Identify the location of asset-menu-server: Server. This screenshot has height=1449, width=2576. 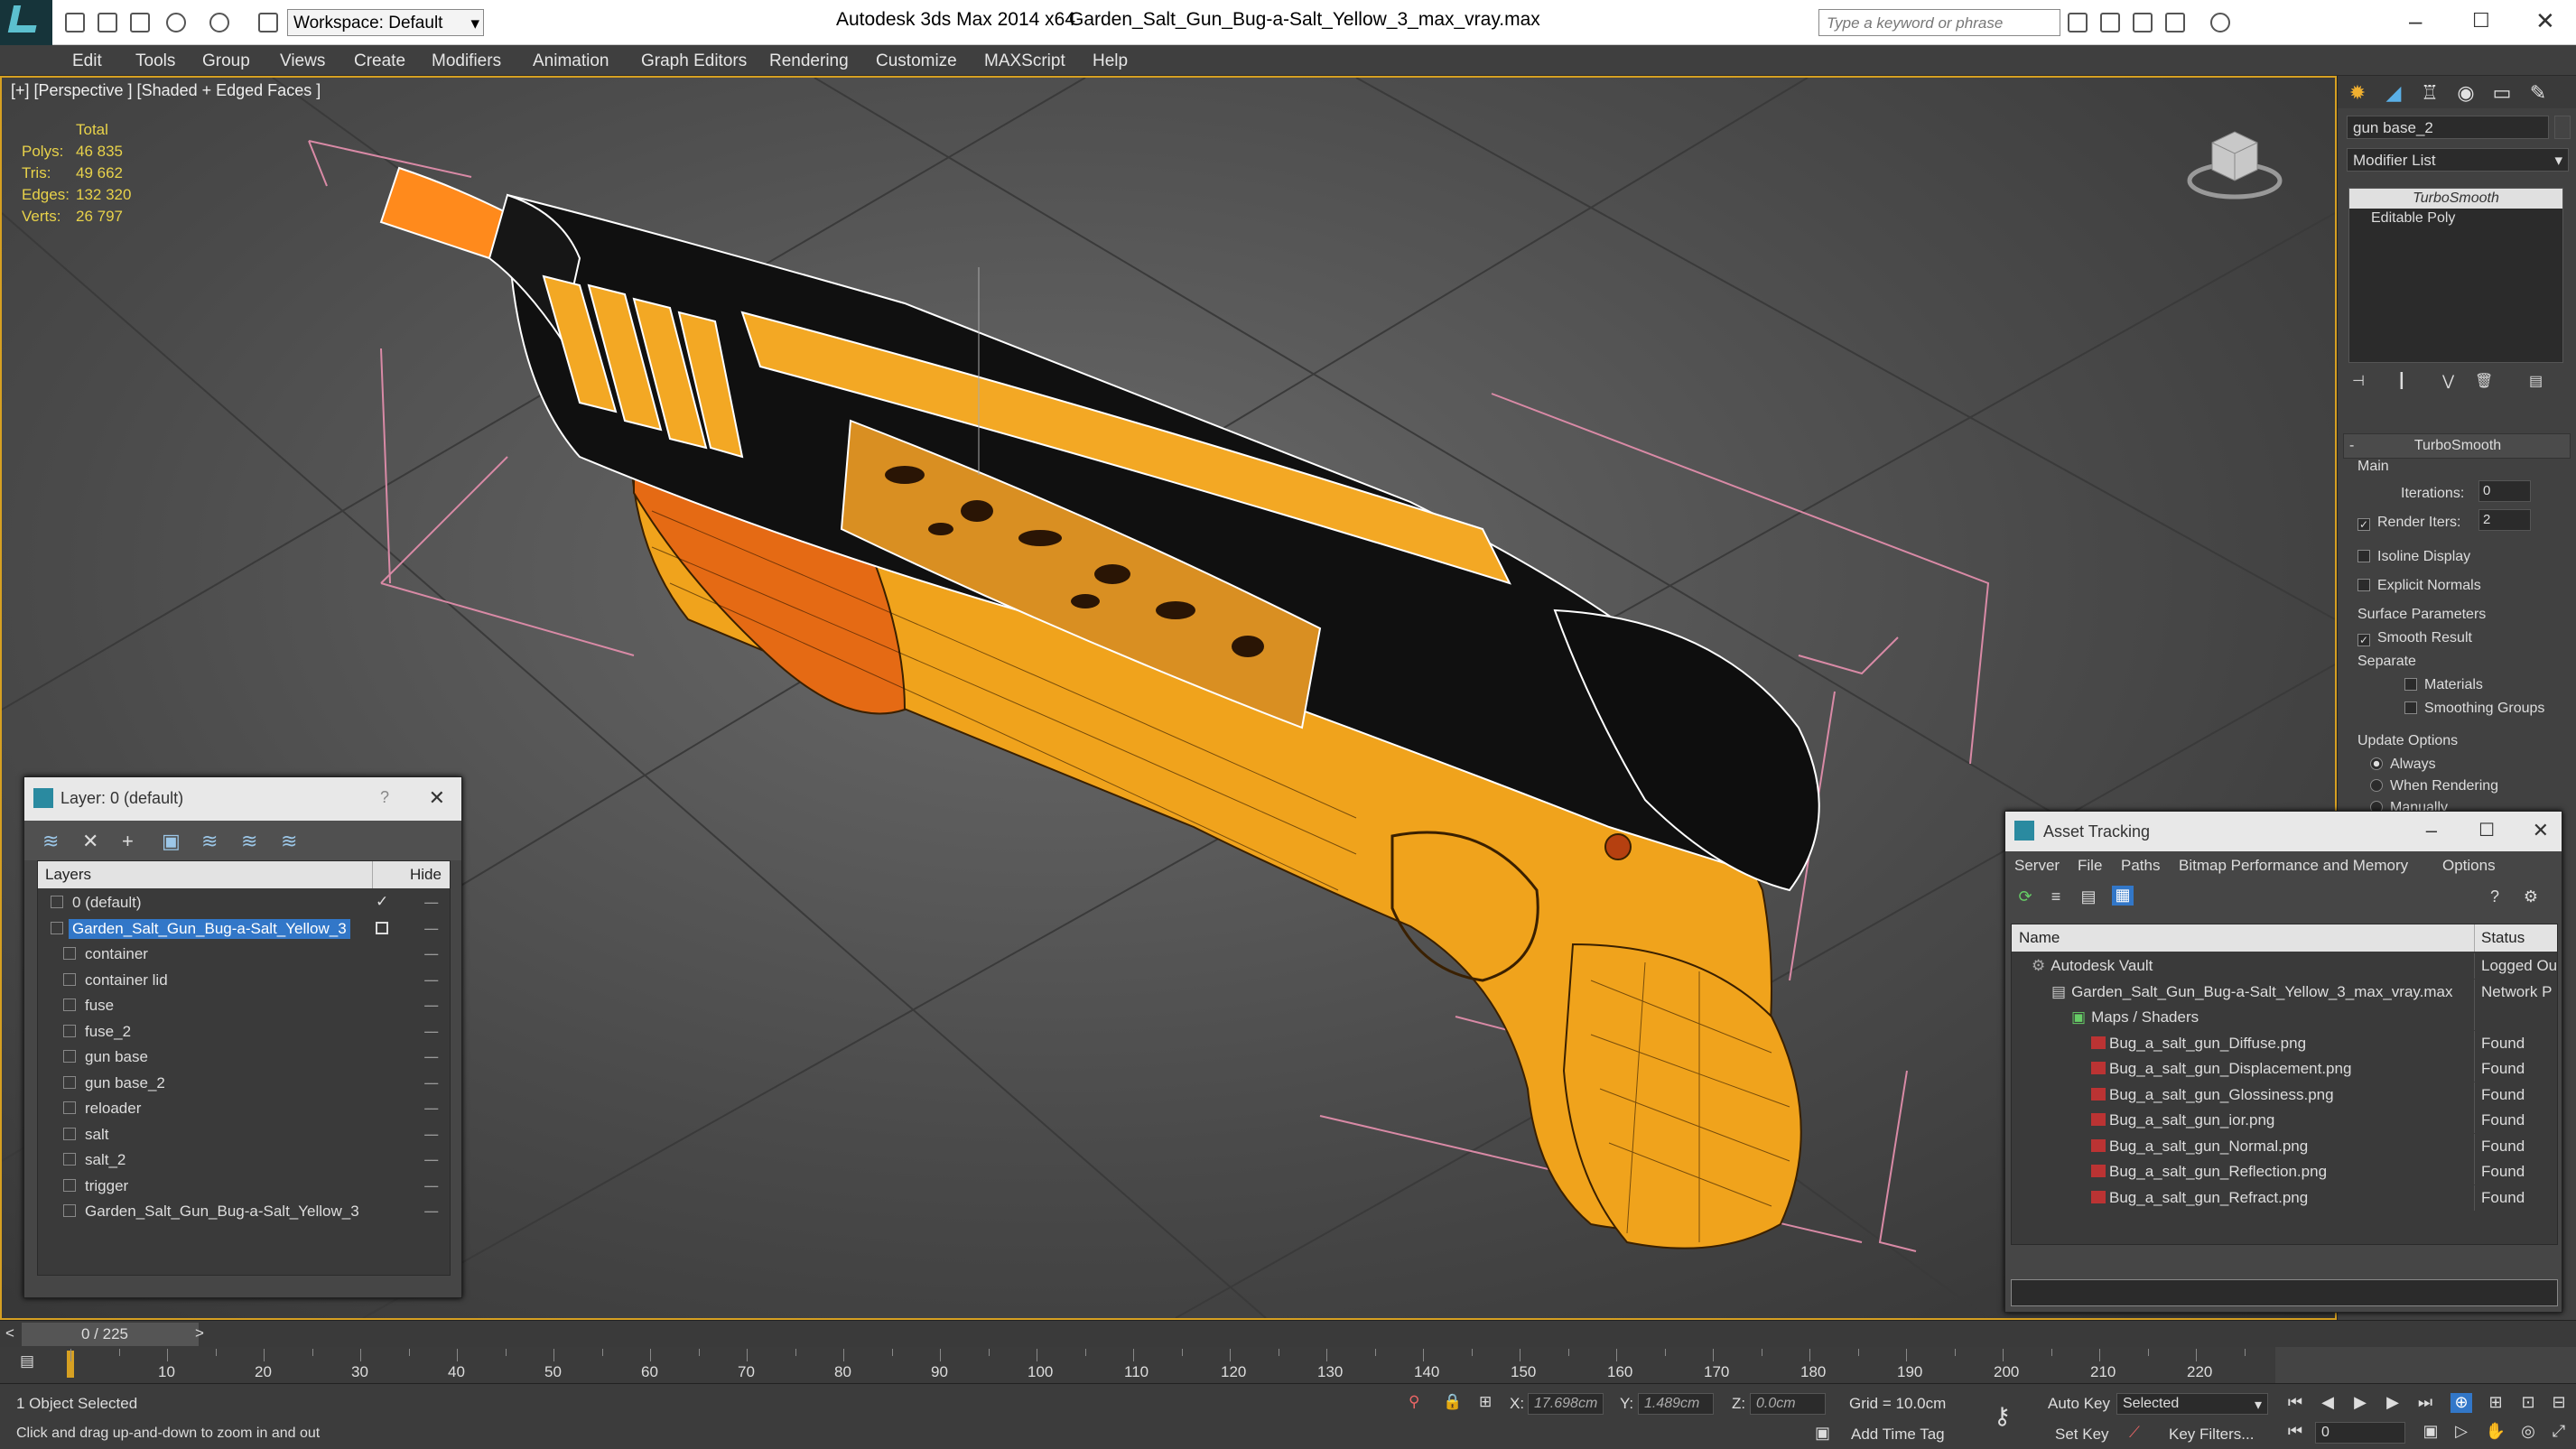
(2037, 866).